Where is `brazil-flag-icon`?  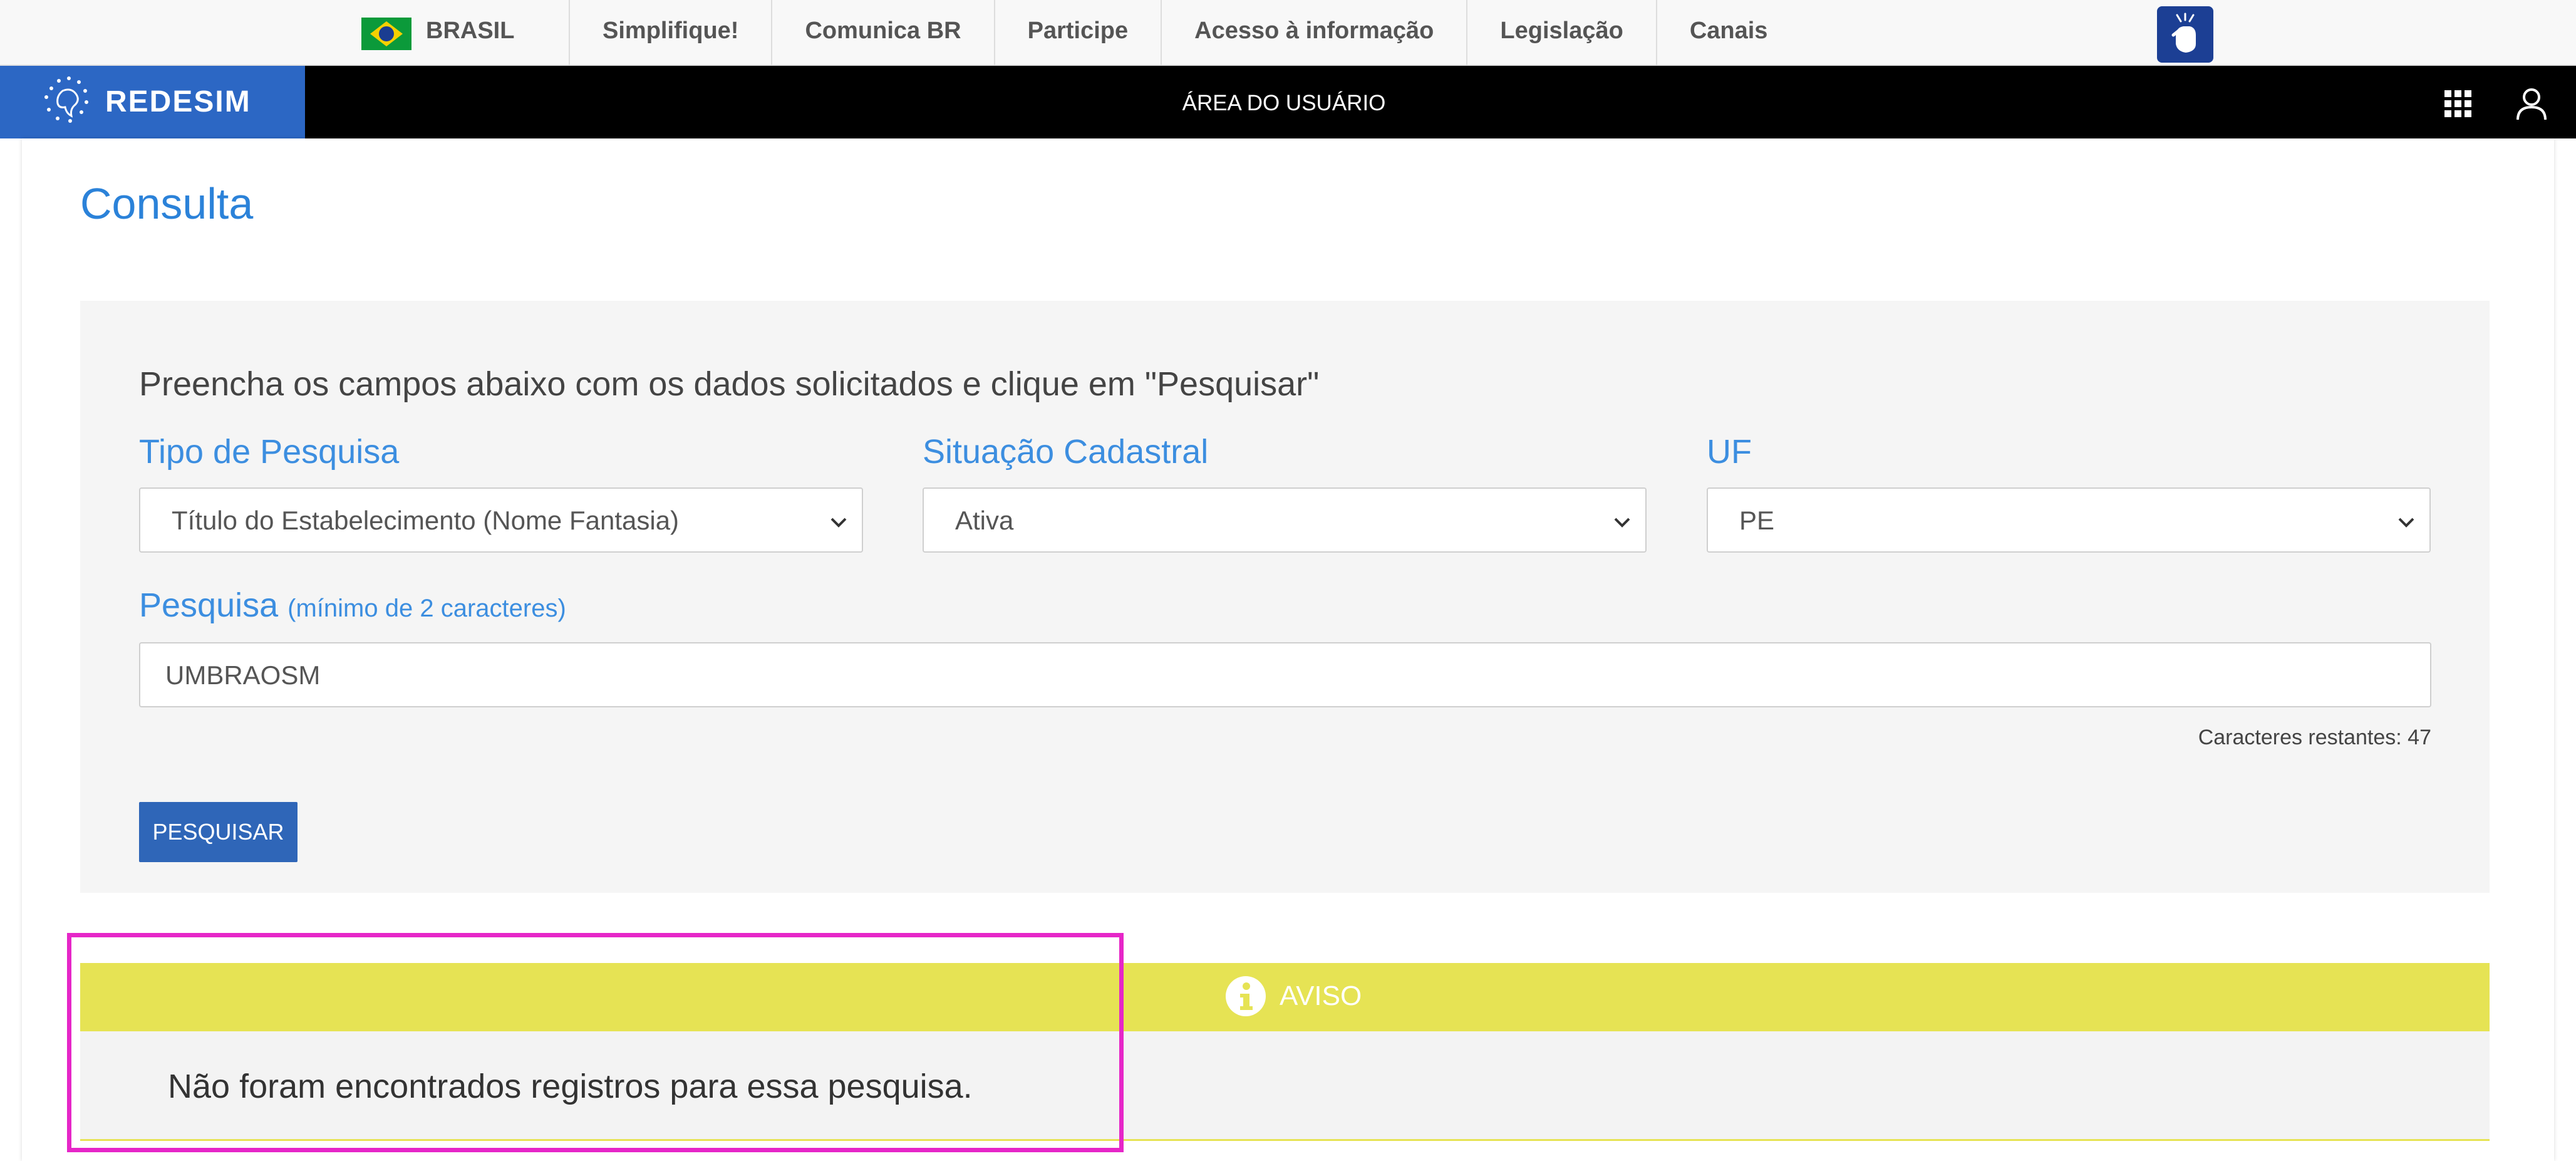 brazil-flag-icon is located at coordinates (386, 34).